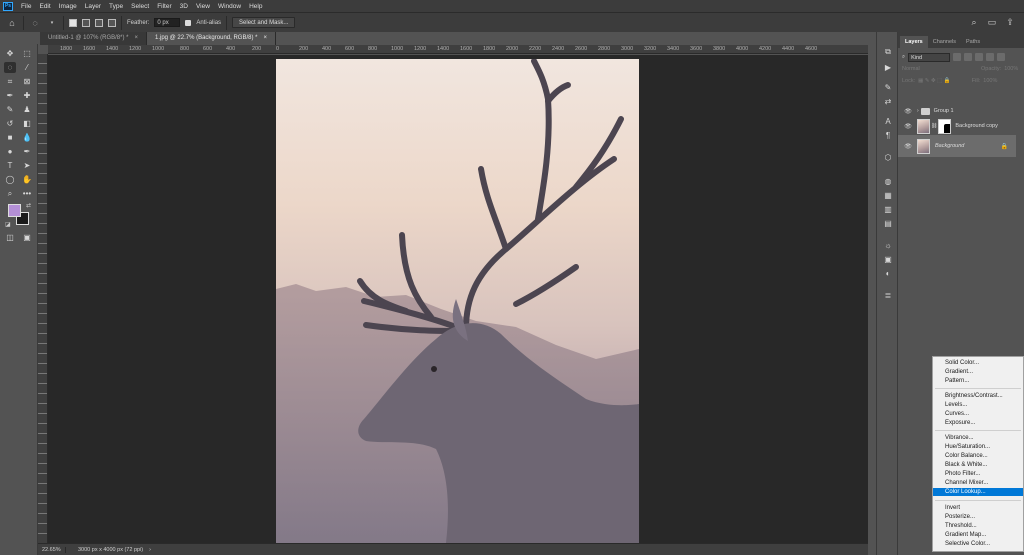 Image resolution: width=1024 pixels, height=555 pixels. Describe the element at coordinates (116, 6) in the screenshot. I see `menu-type: Type` at that location.